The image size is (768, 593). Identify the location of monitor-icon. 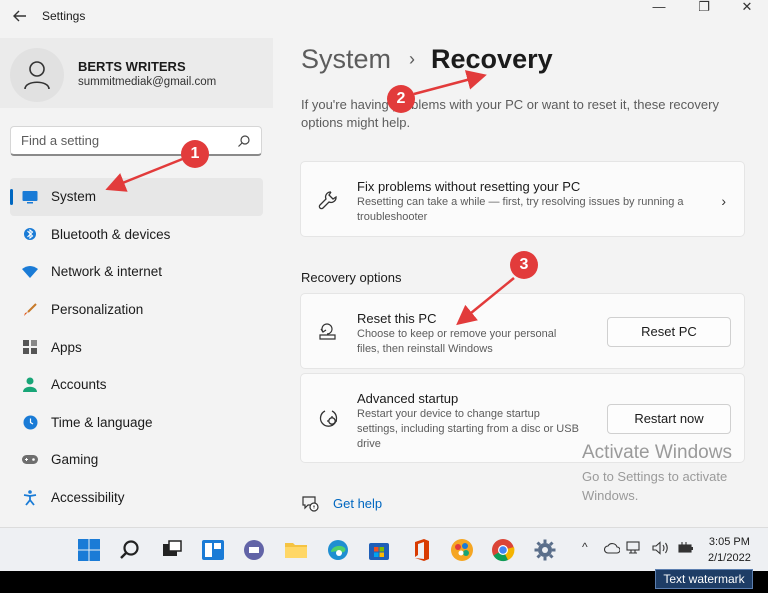
(30, 197).